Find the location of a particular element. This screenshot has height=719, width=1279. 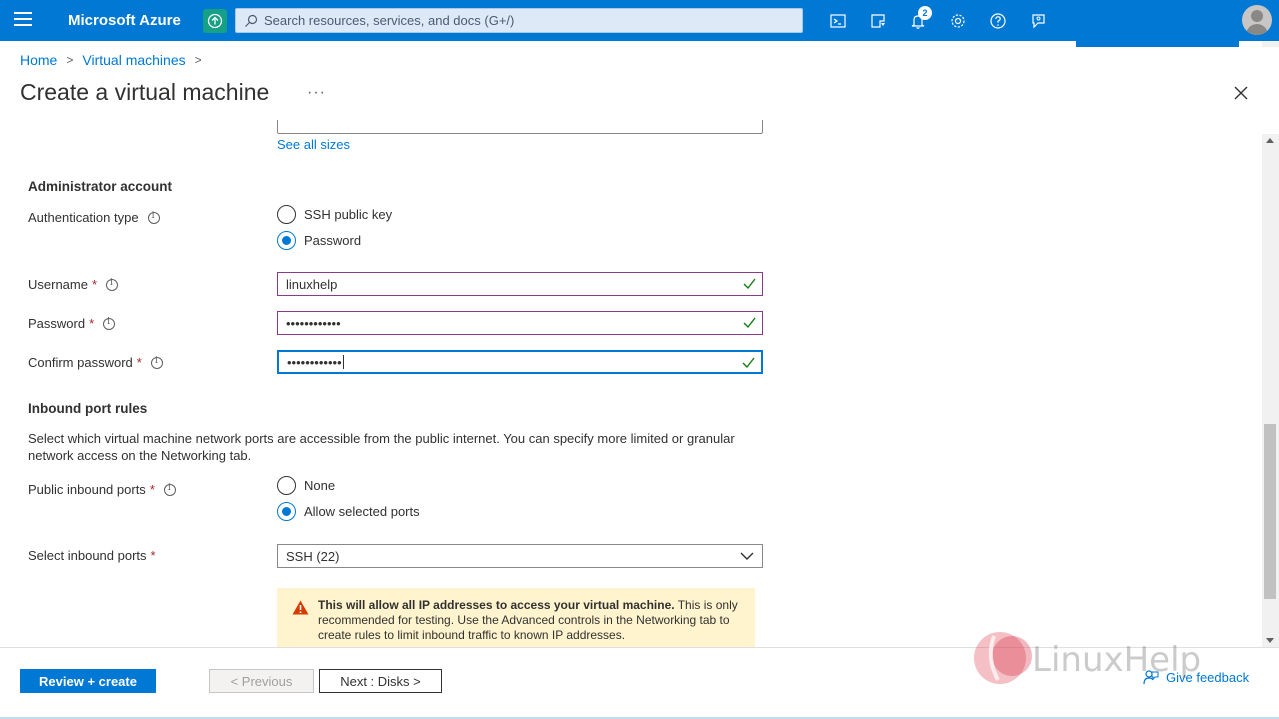

scrollbar-thumb is located at coordinates (1270, 511).